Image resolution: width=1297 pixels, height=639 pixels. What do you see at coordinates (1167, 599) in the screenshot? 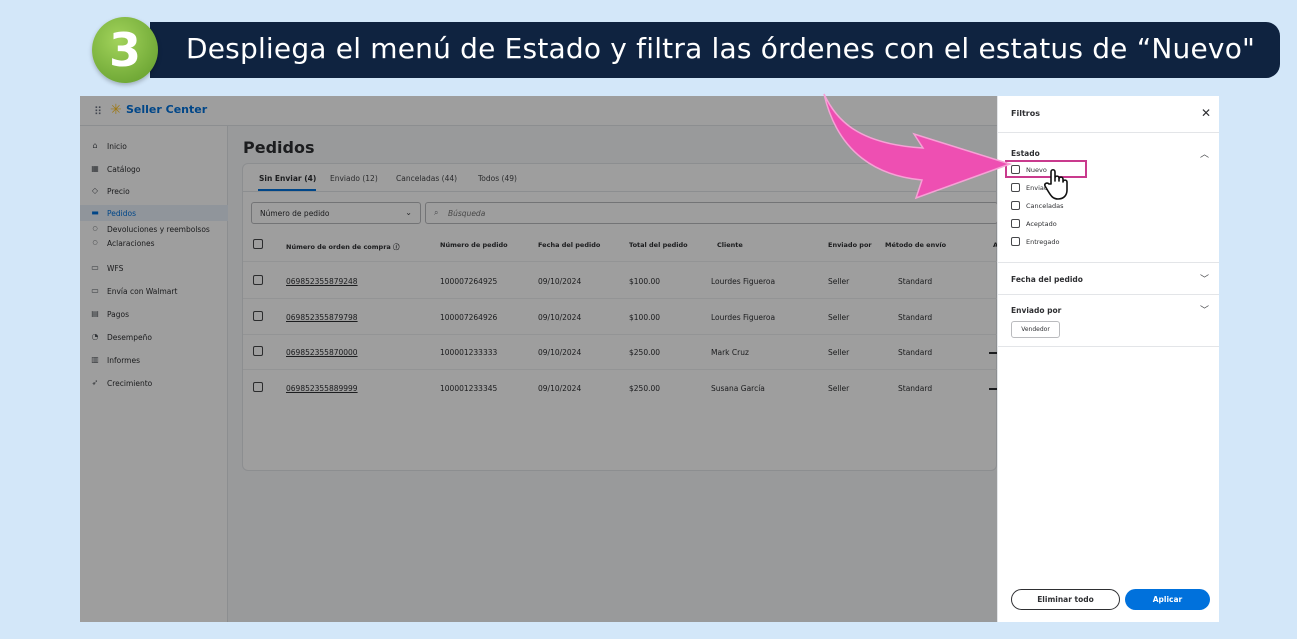
I see `apply-button: Aplicar` at bounding box center [1167, 599].